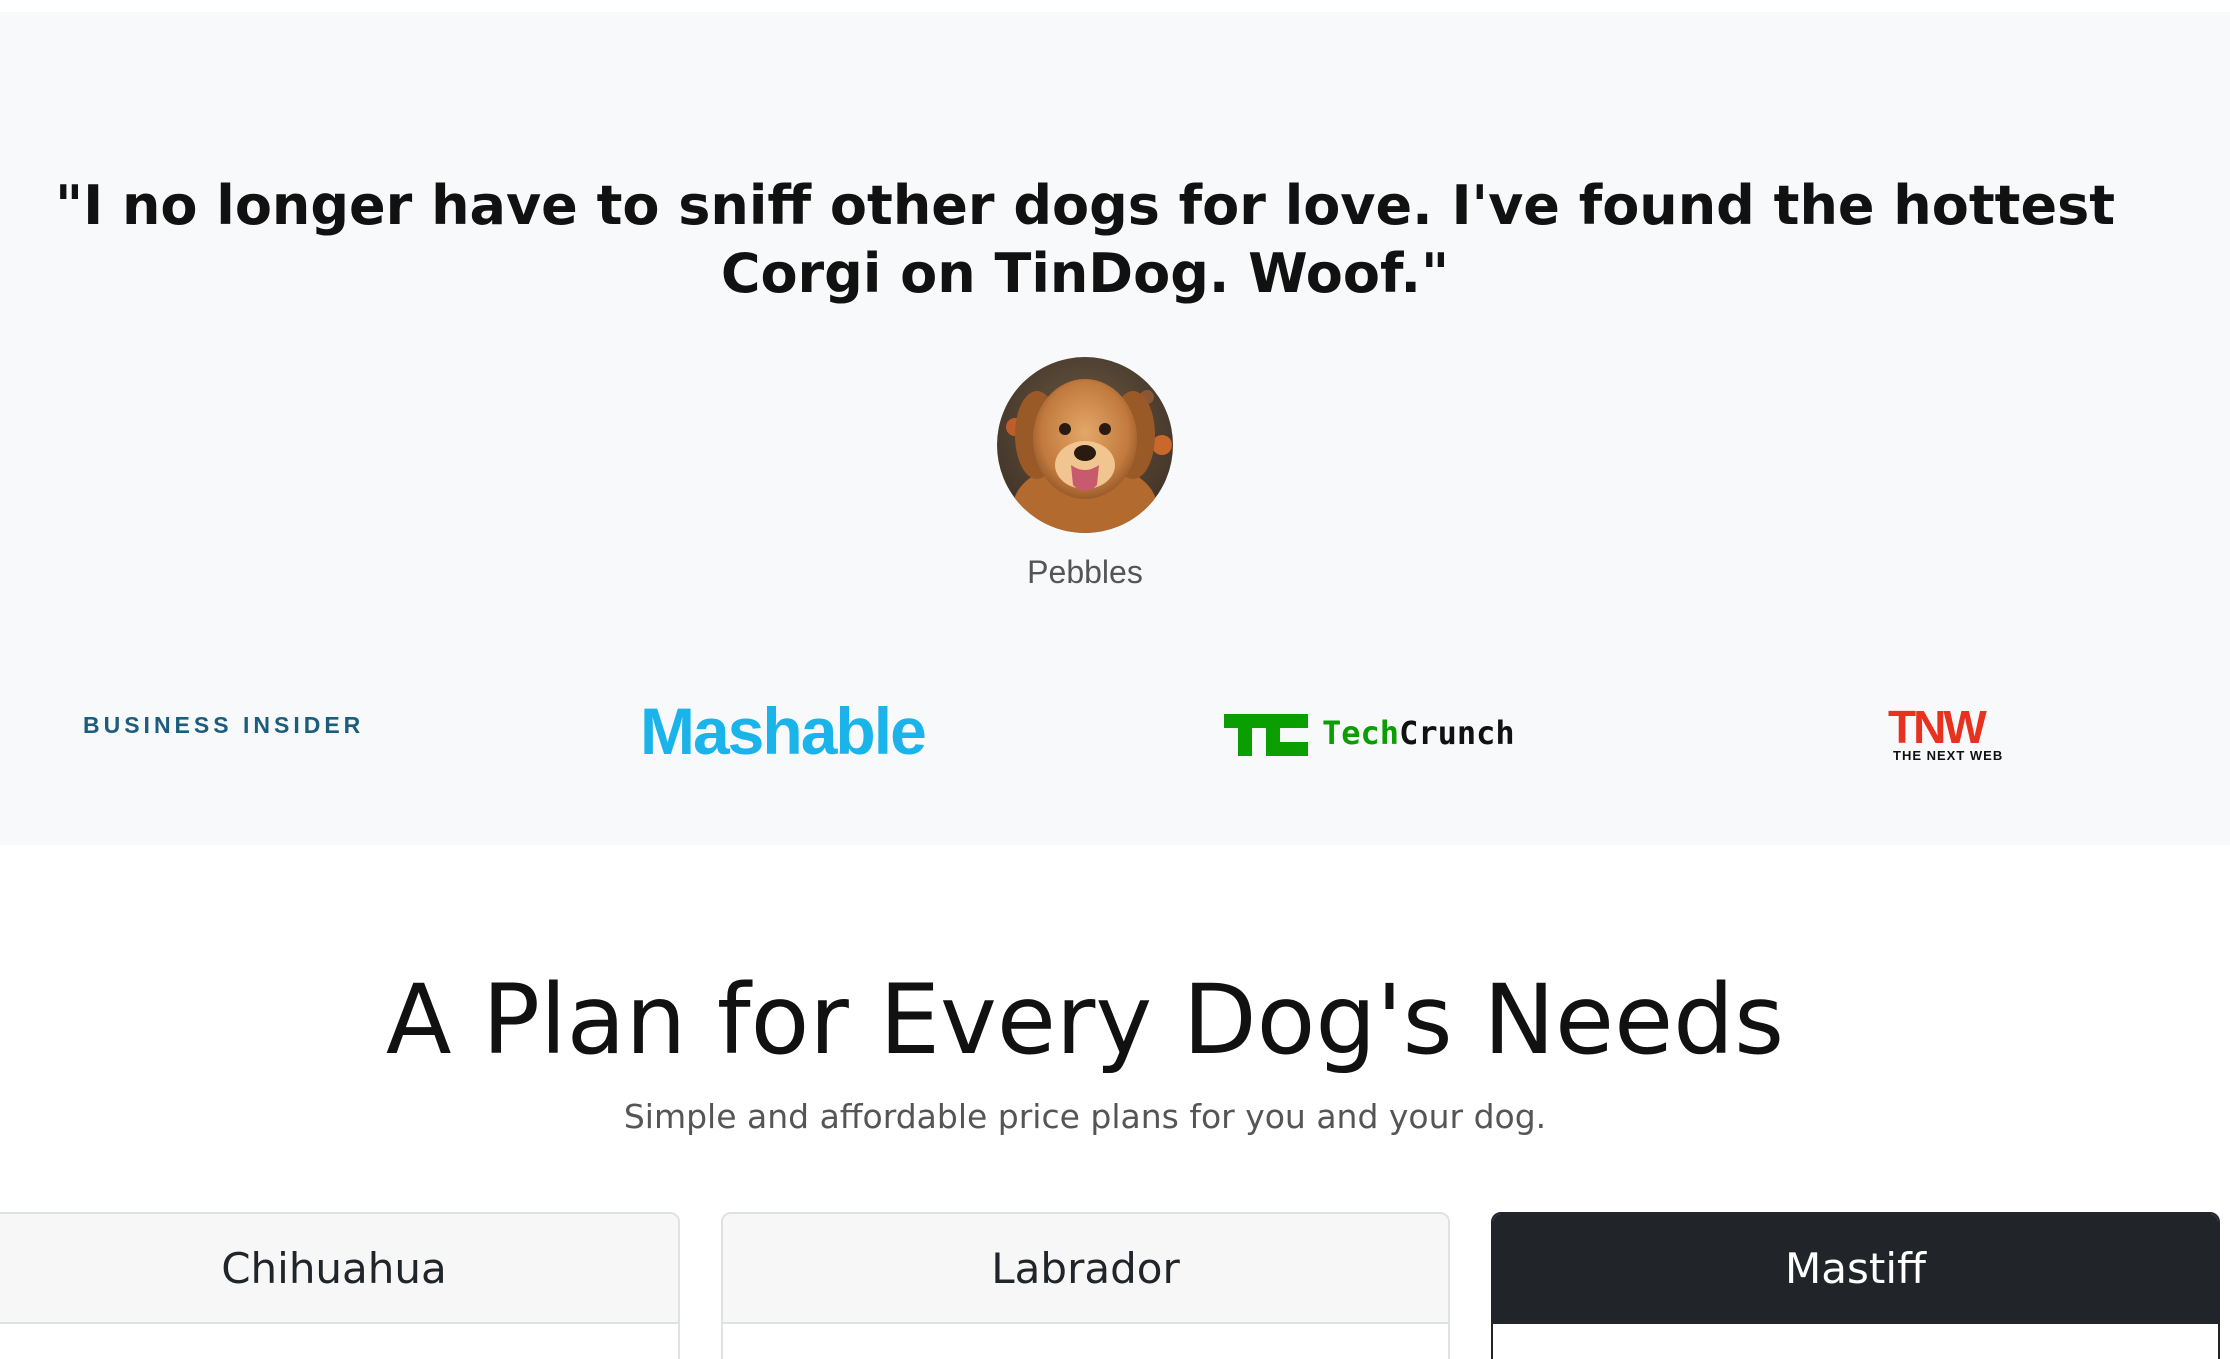 This screenshot has width=2230, height=1359. Describe the element at coordinates (1115, 6) in the screenshot. I see `top-strip` at that location.